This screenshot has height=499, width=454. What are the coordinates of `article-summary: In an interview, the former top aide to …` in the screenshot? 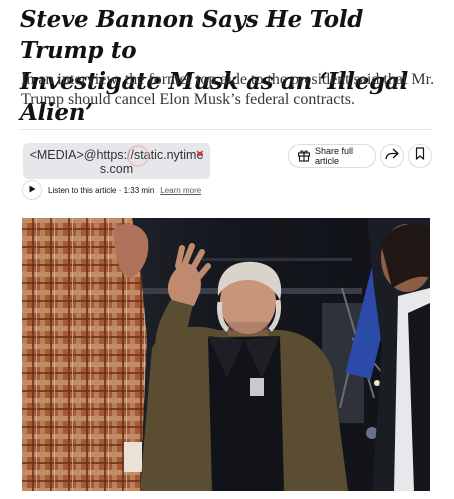 It's located at (228, 89).